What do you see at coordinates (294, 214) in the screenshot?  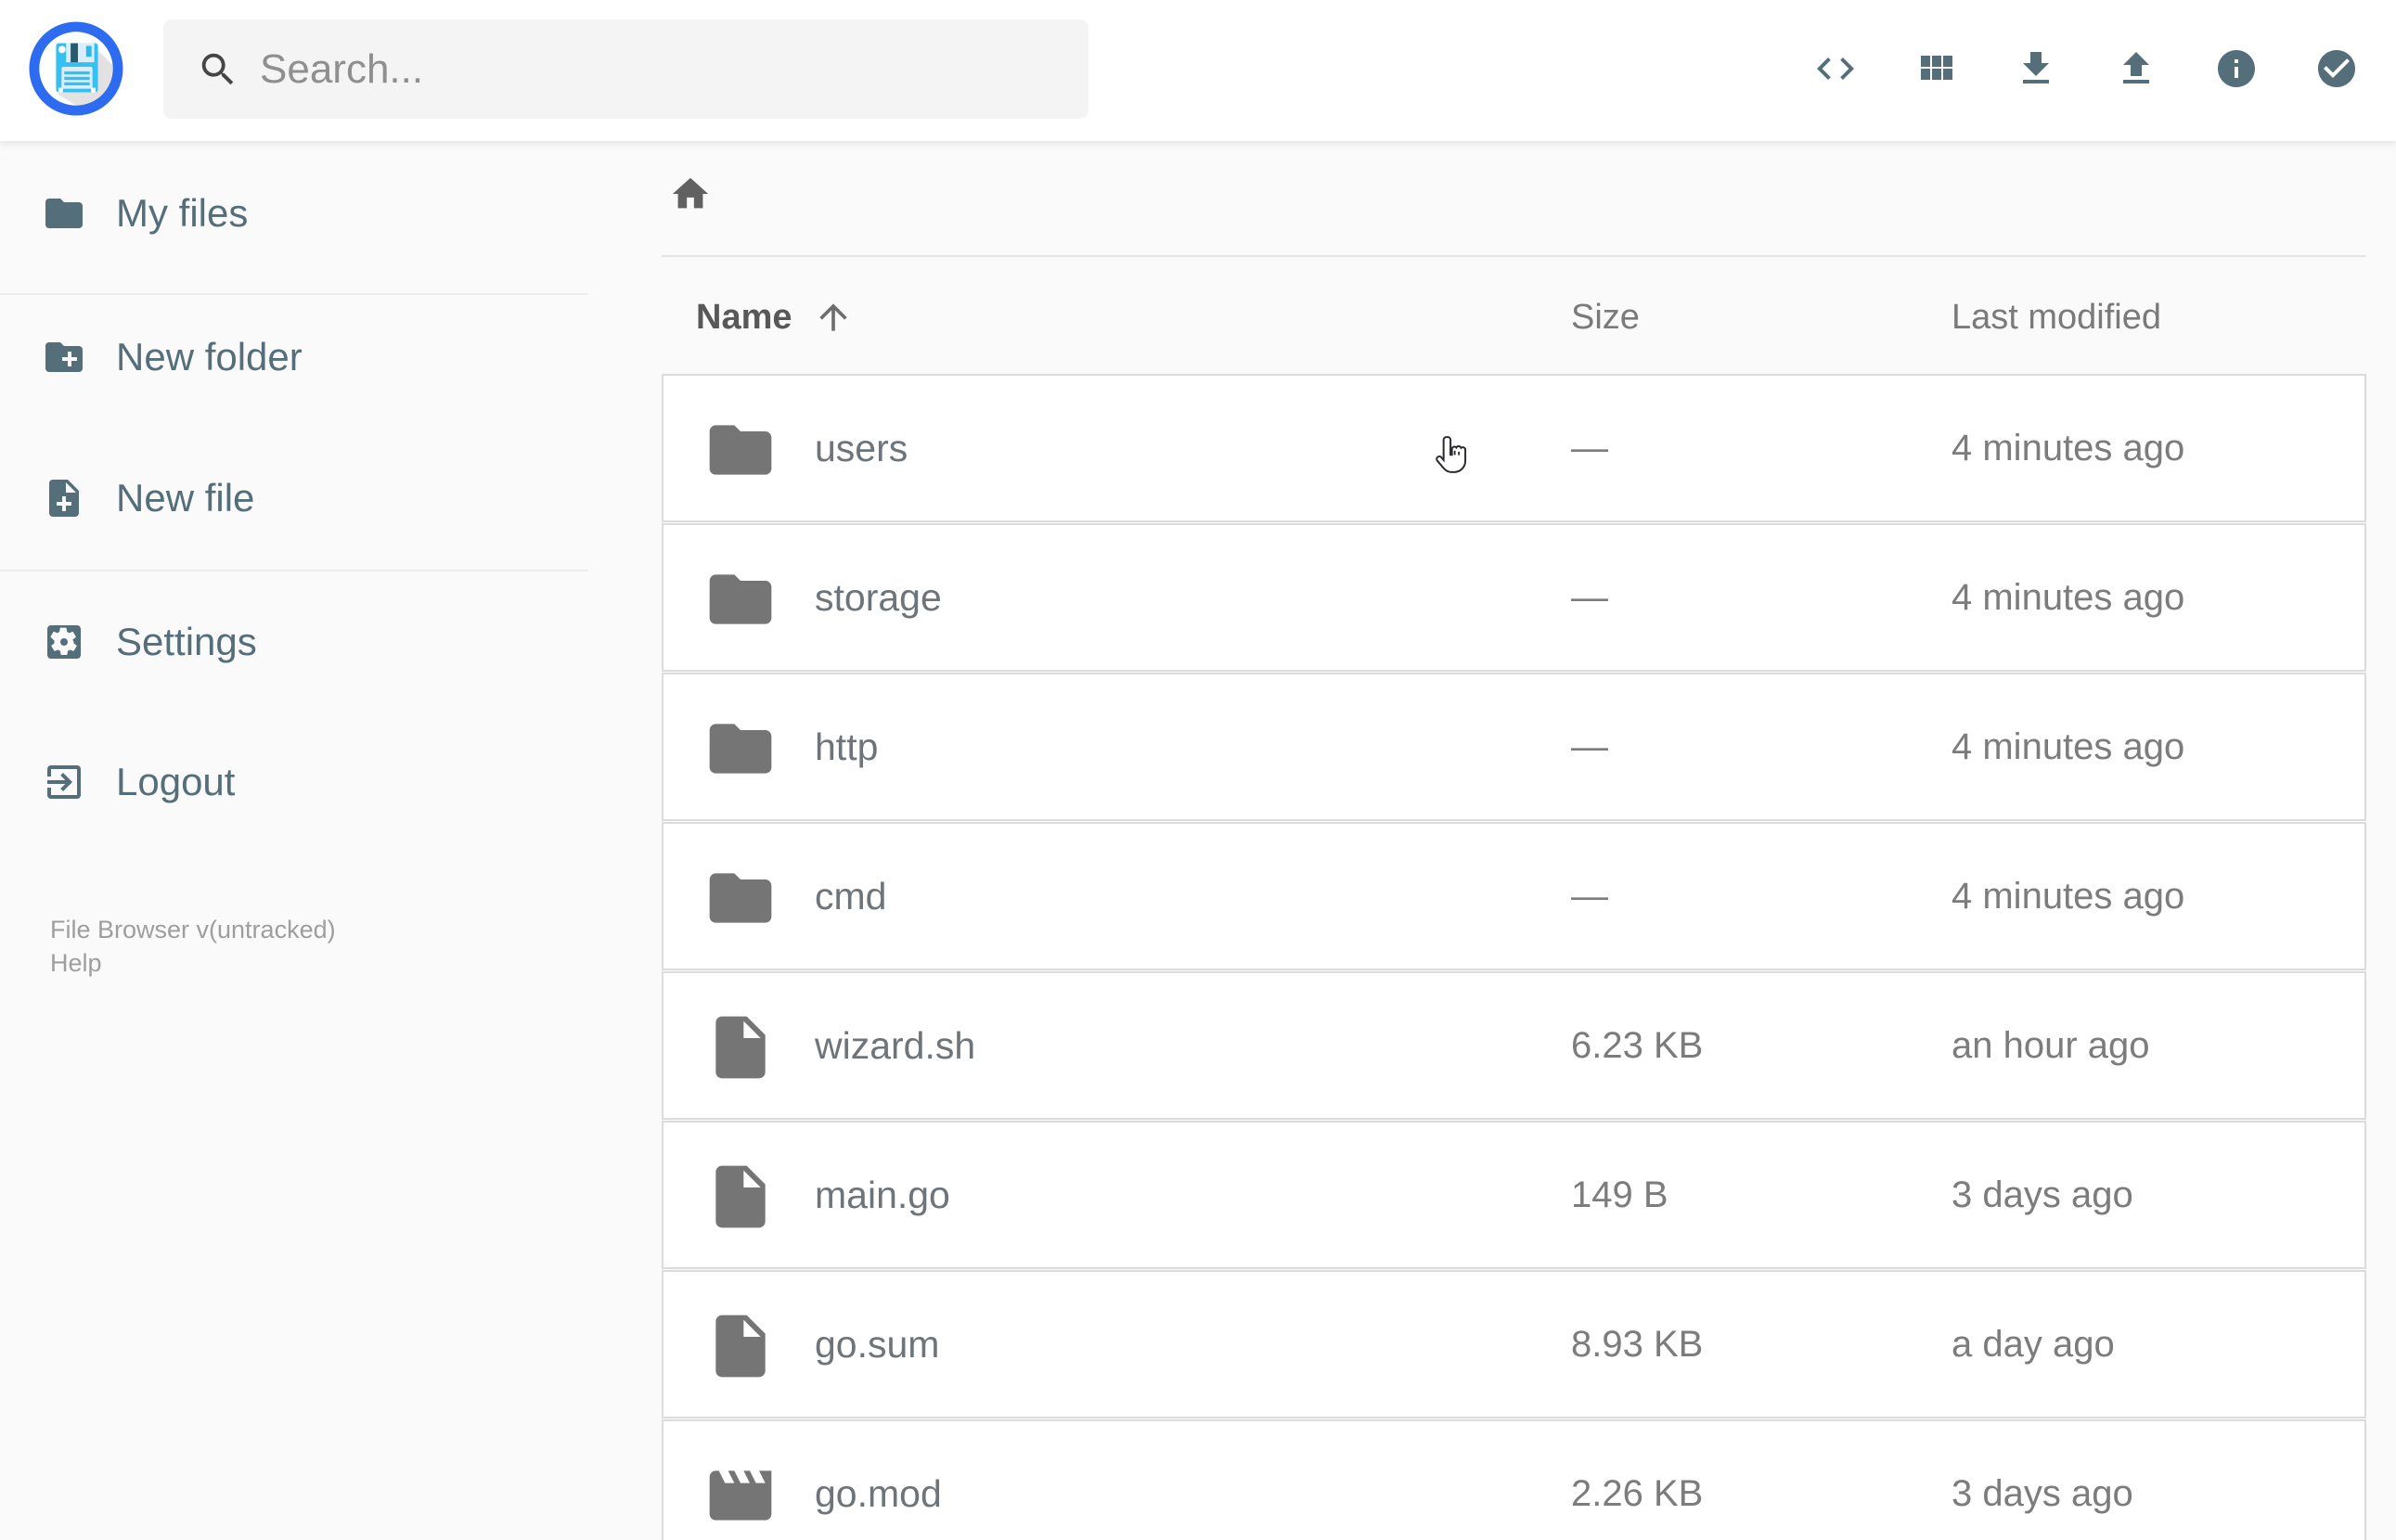 I see `sidebar-item-my-files: My files` at bounding box center [294, 214].